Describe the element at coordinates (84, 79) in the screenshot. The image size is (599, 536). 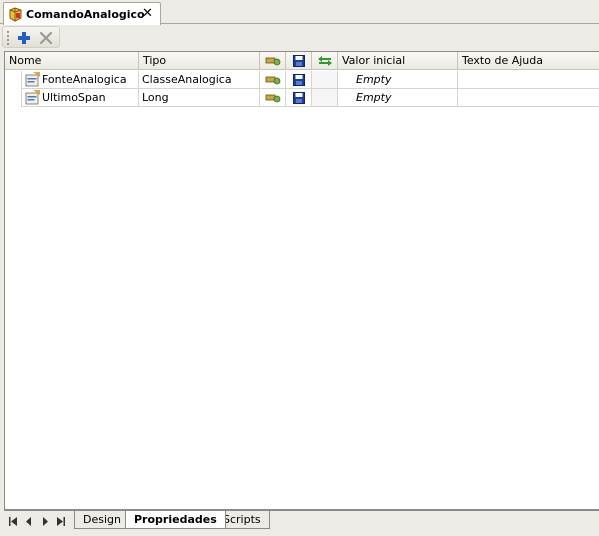
I see `property-name: FonteAnalogica` at that location.